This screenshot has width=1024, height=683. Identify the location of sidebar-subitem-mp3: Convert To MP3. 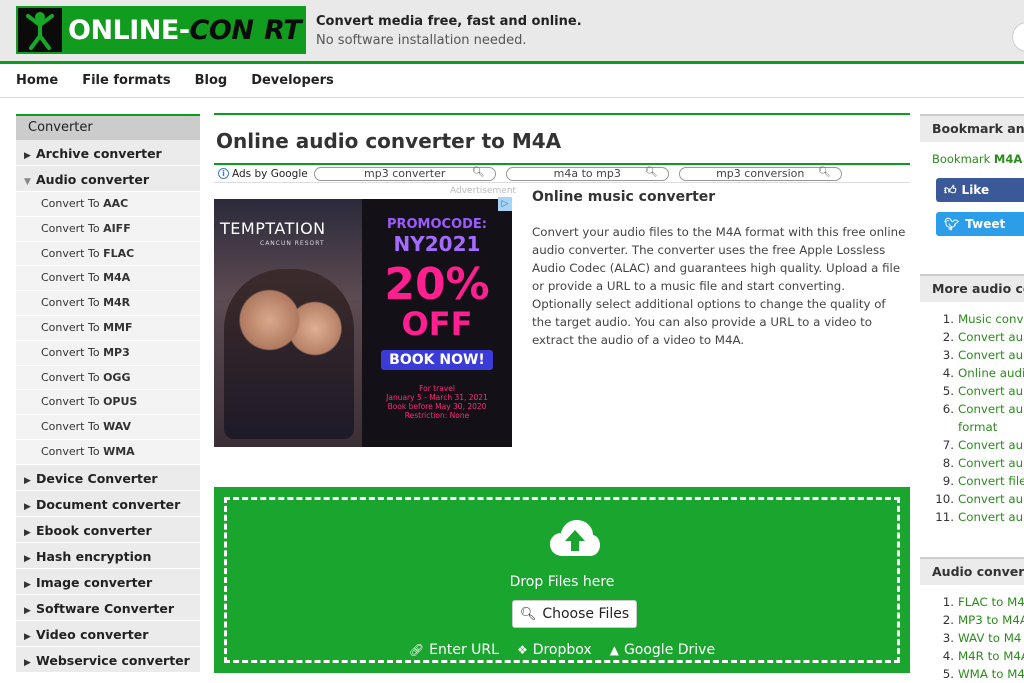
(108, 353).